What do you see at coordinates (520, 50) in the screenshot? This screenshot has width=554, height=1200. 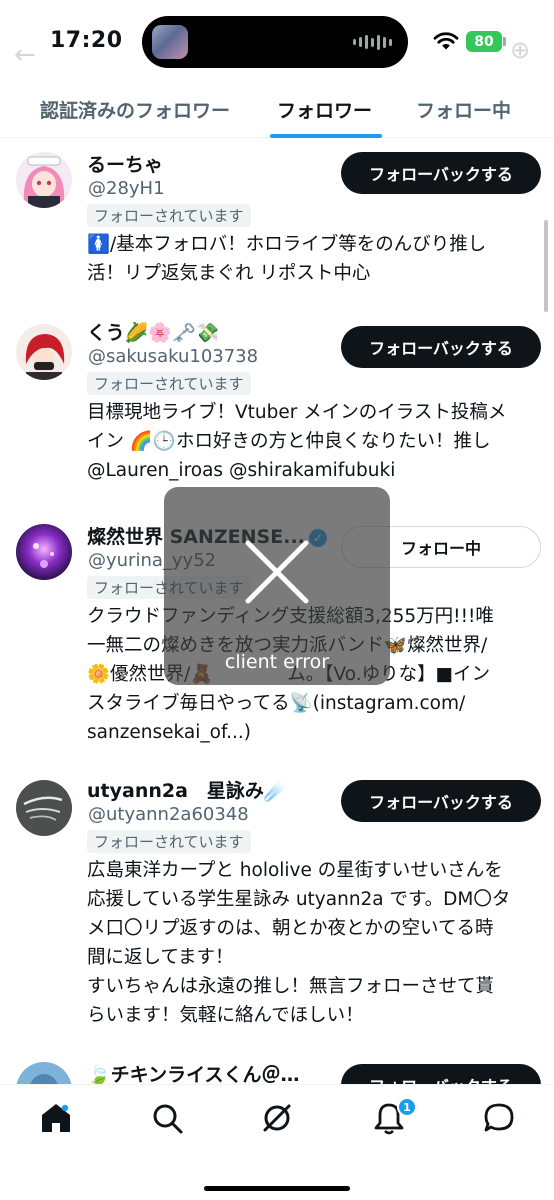 I see `add-user-icon: ⊕` at bounding box center [520, 50].